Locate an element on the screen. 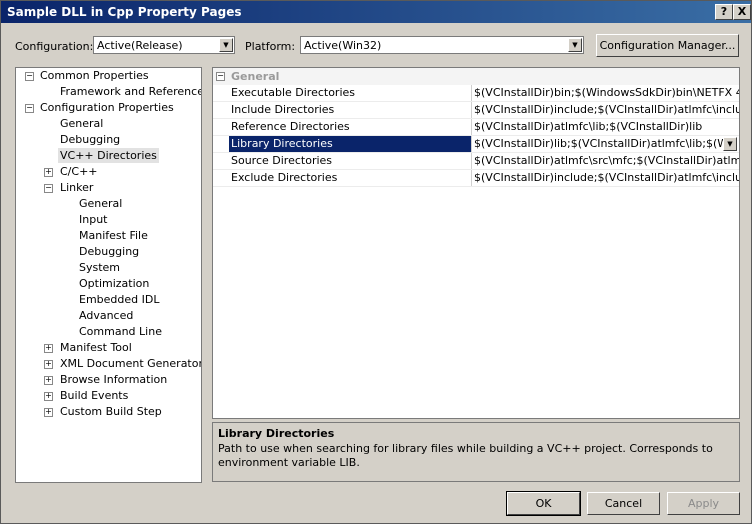 This screenshot has height=524, width=752. tree-item-common-properties: Common Properties is located at coordinates (94, 75).